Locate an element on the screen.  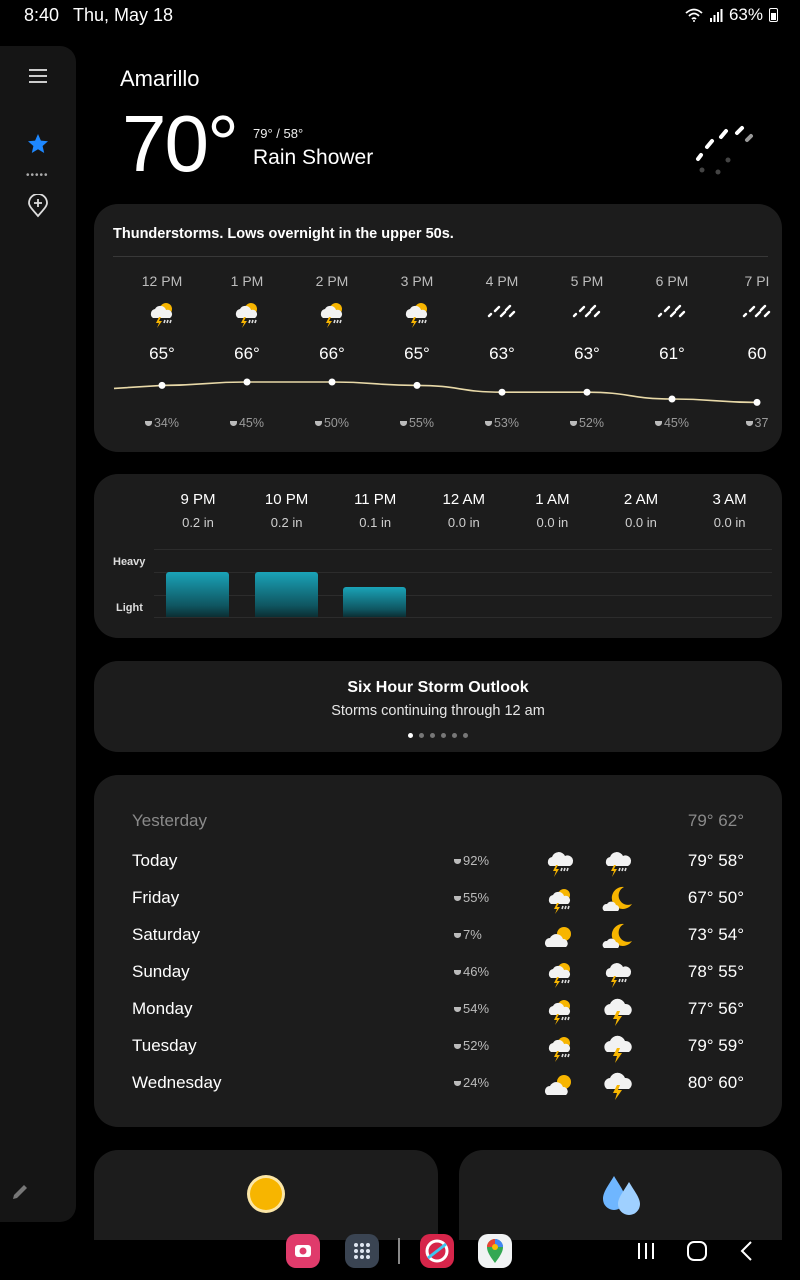
temp-curve-line is located at coordinates (435, 392).